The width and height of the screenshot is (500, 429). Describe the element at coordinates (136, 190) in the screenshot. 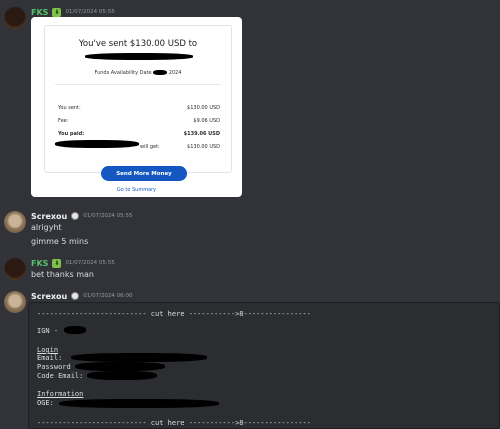

I see `go-to-summary-link: Go to Summary` at that location.